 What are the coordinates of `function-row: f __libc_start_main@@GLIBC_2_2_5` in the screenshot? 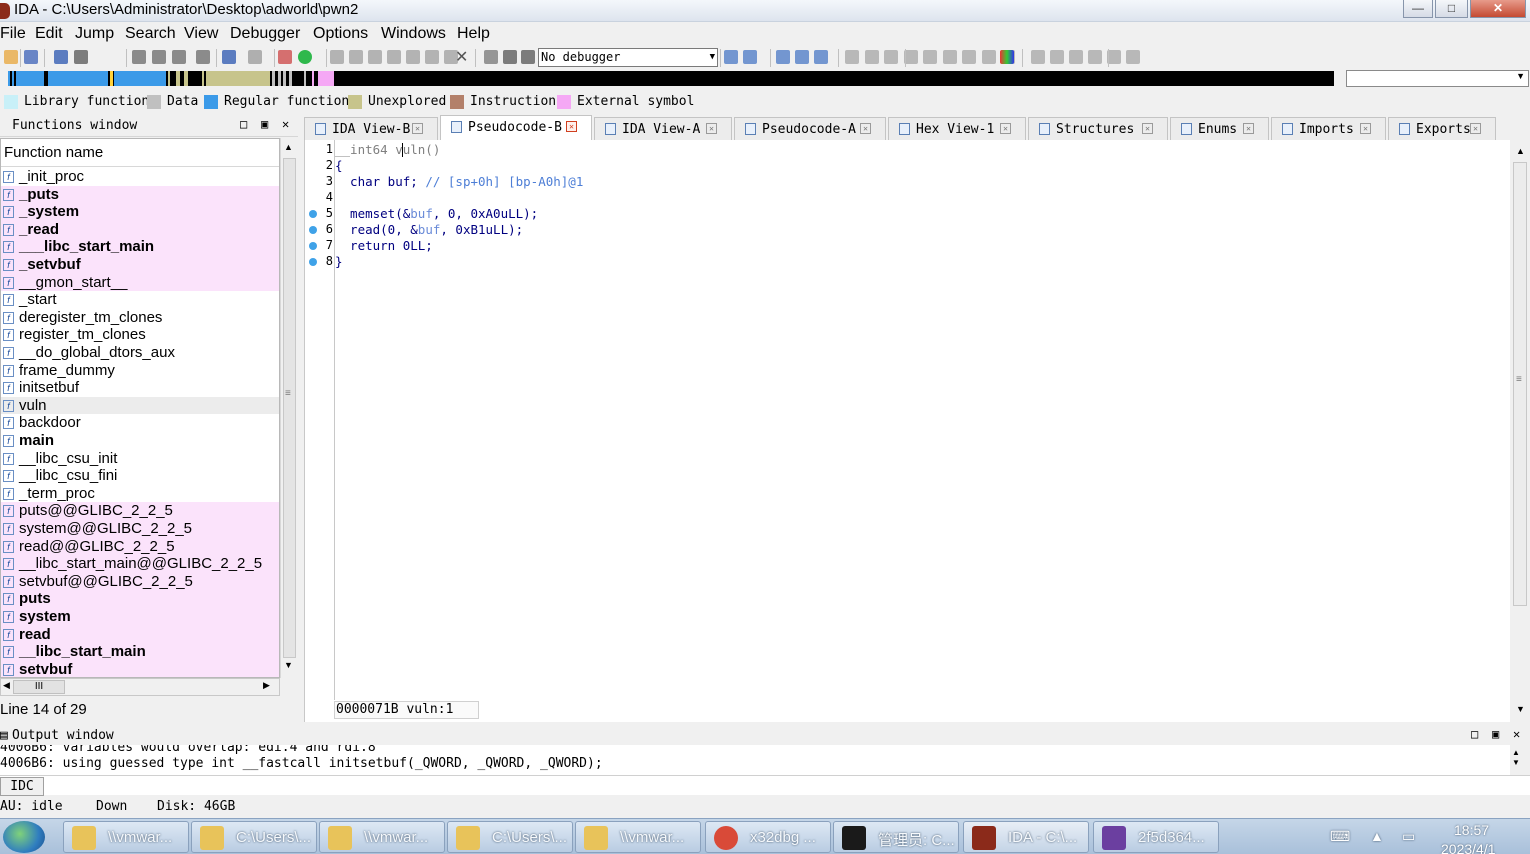 It's located at (140, 564).